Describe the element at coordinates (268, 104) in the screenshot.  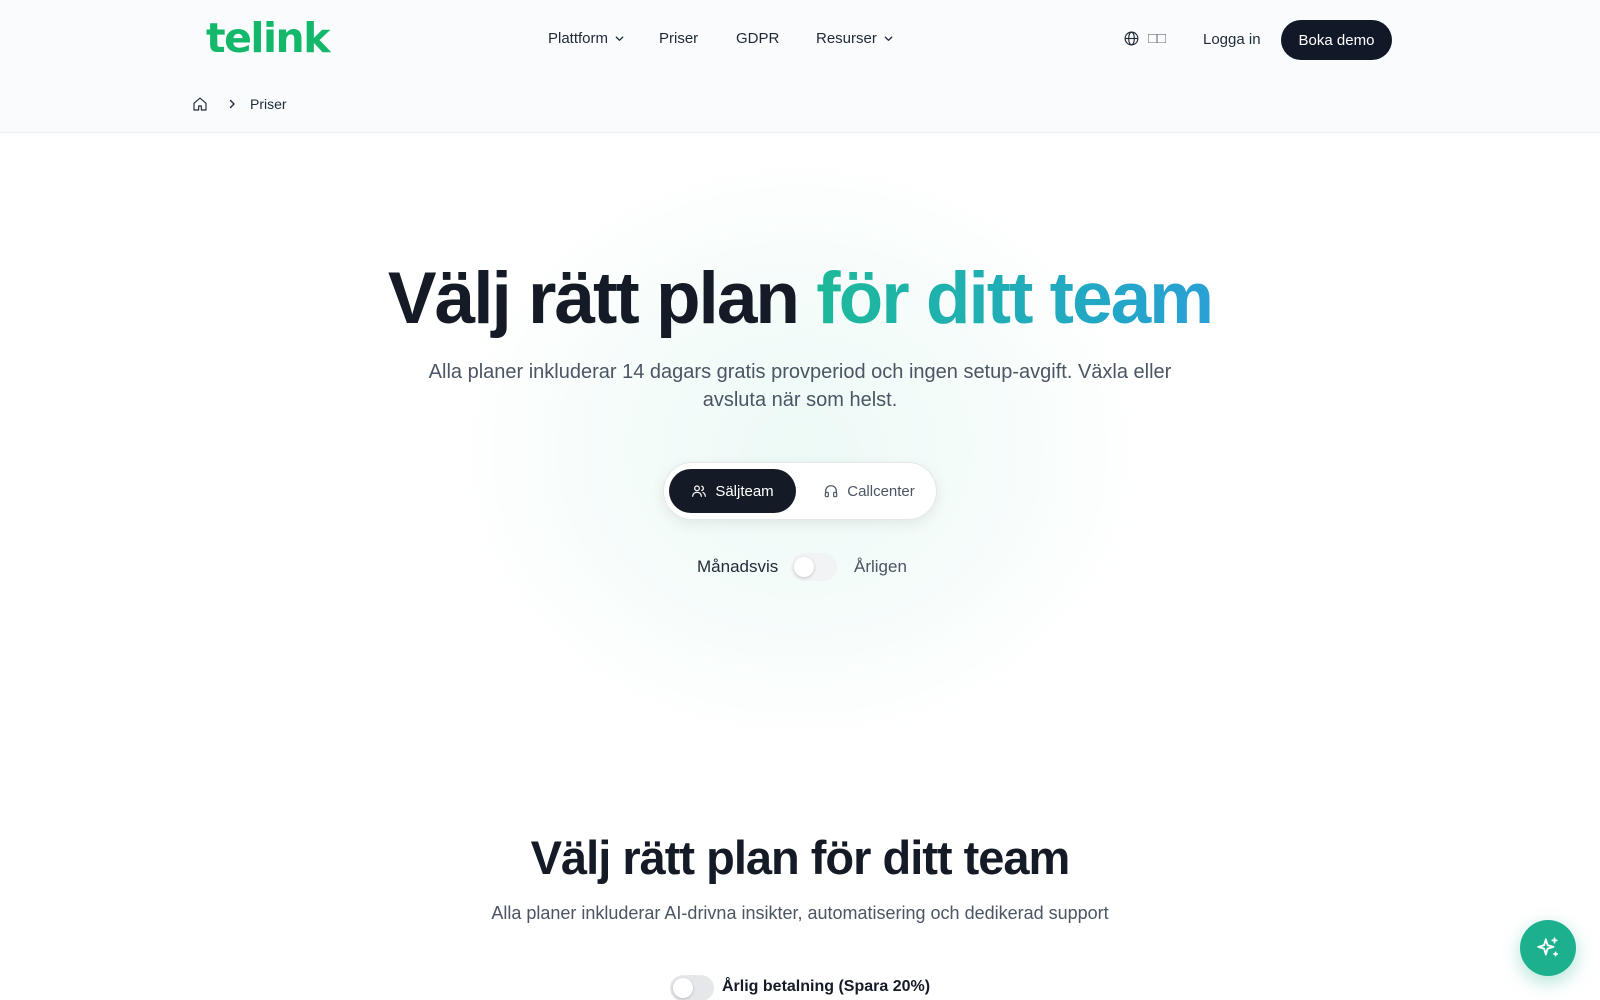
I see `breadcrumb-current: Priser` at that location.